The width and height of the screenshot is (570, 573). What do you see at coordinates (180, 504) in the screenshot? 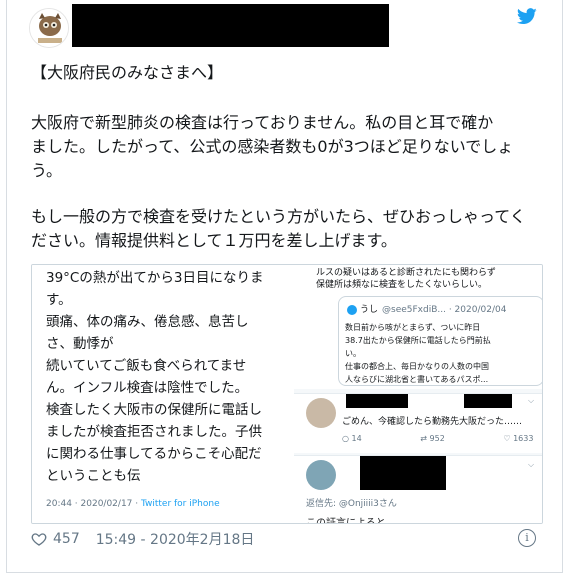
I see `screenshot-source: Twitter for iPhone` at bounding box center [180, 504].